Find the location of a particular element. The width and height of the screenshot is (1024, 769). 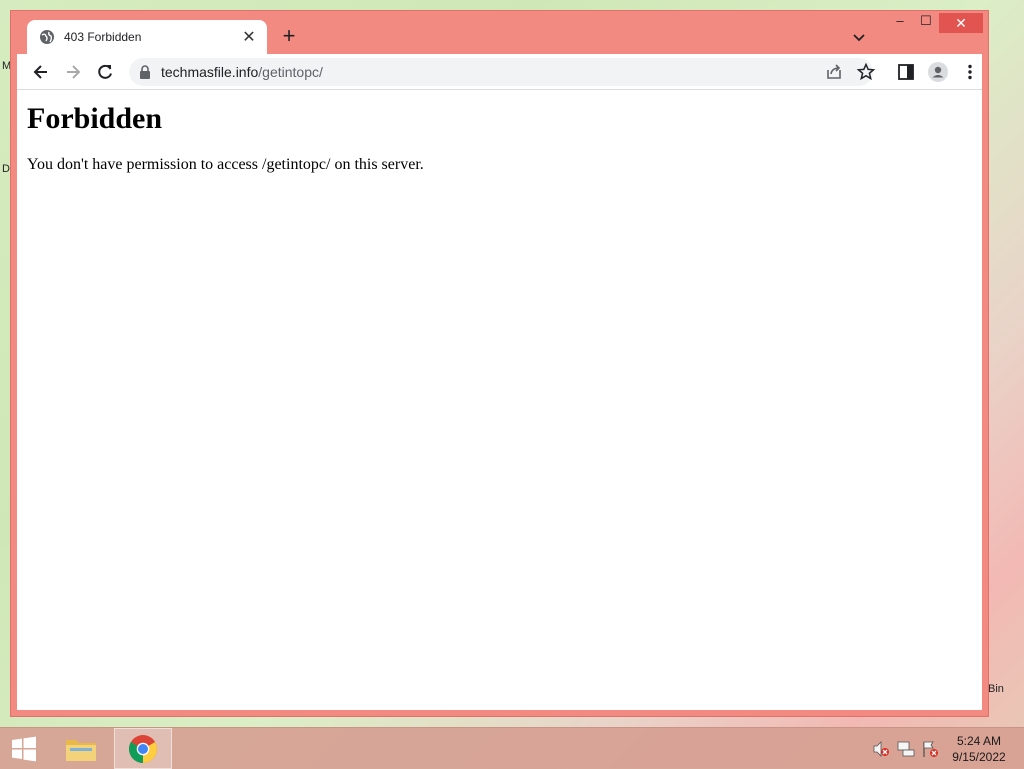

action-center-flag-icon is located at coordinates (930, 749).